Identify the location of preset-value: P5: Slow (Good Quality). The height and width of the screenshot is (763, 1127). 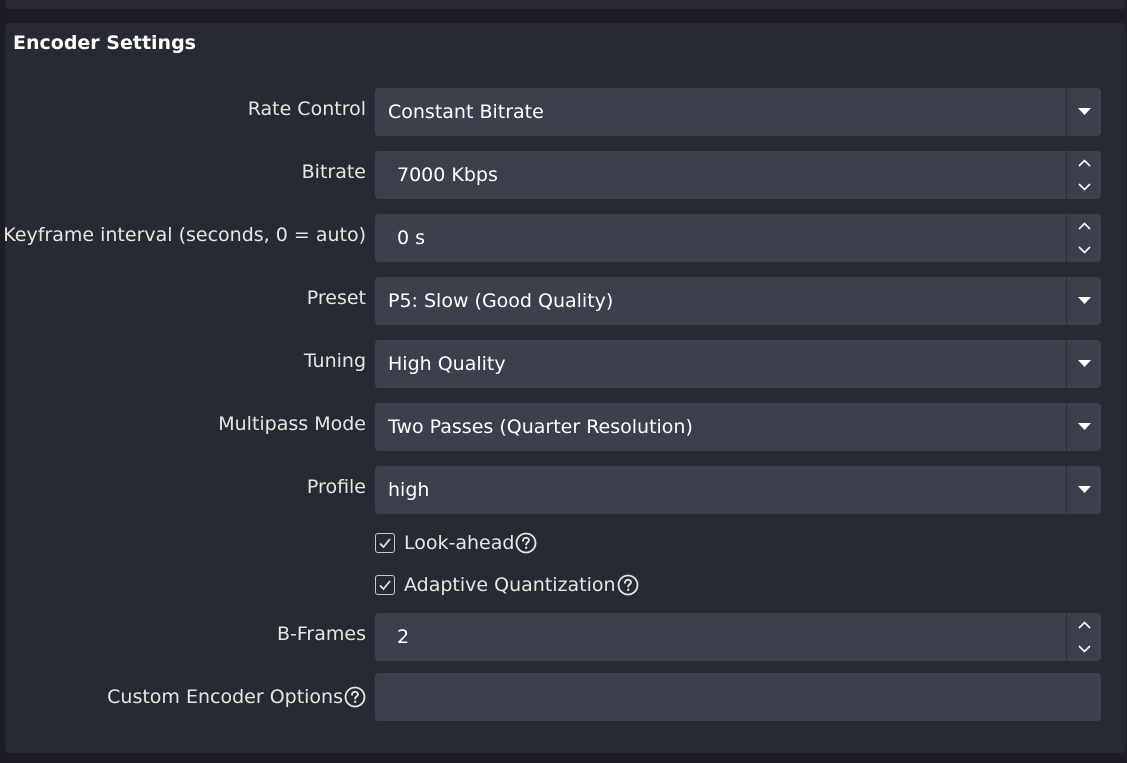
(501, 301).